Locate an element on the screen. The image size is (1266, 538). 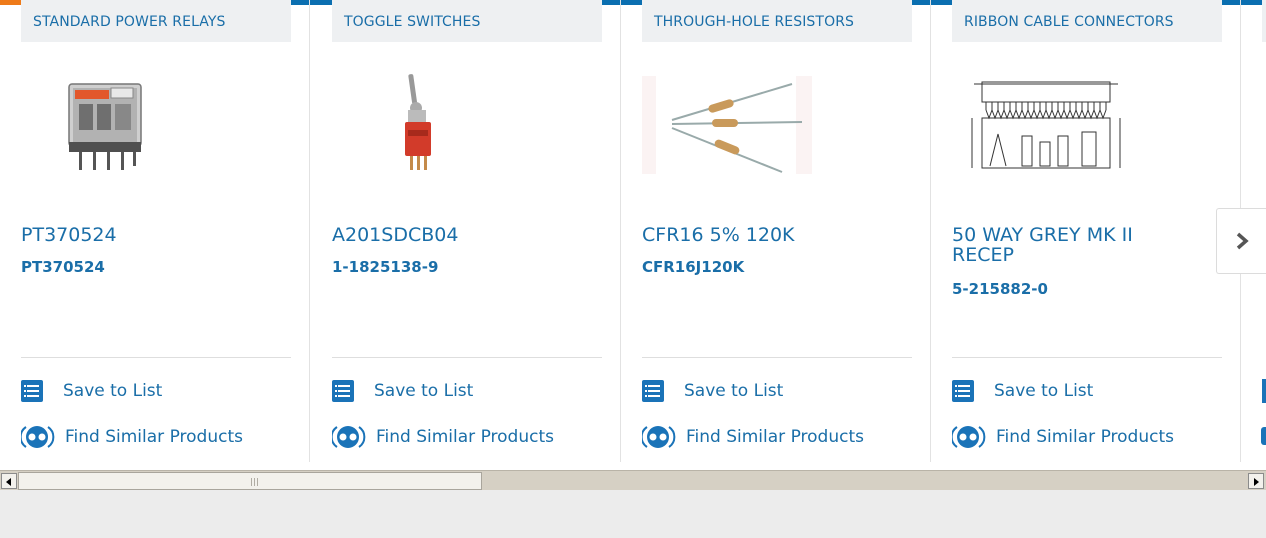
scroll-left-button is located at coordinates (9, 481).